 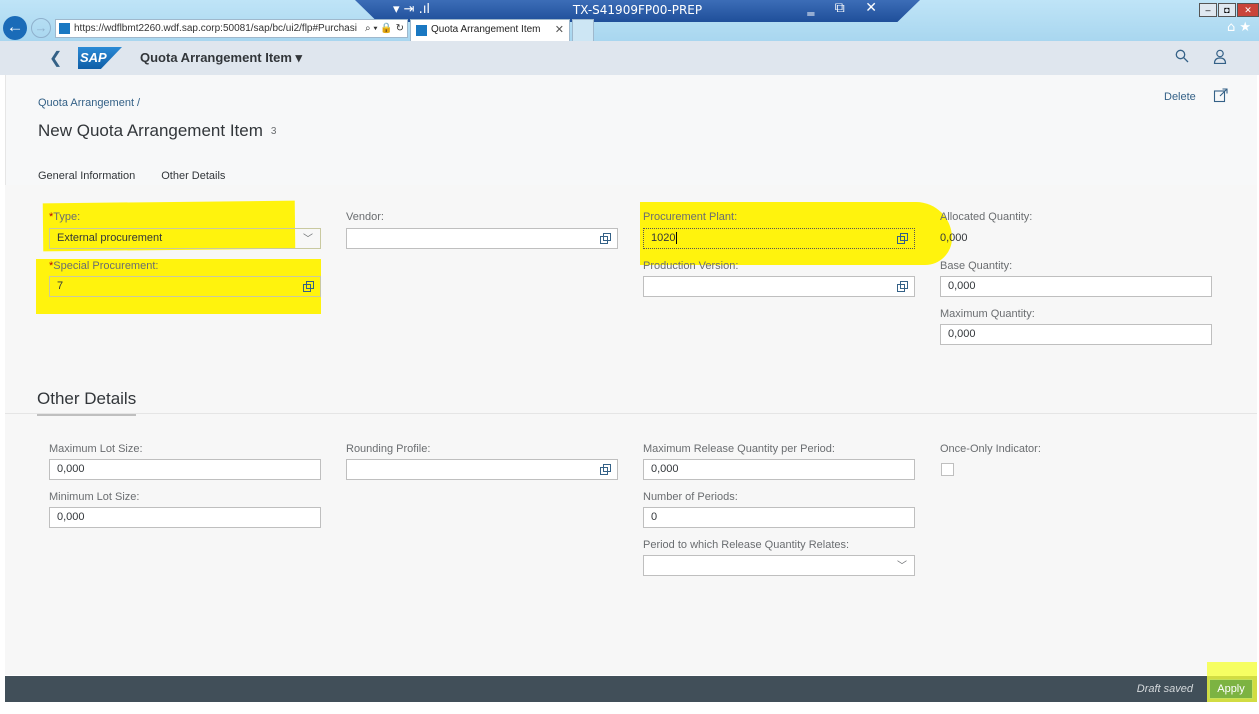 I want to click on production-version-label: Production Version:, so click(x=691, y=266).